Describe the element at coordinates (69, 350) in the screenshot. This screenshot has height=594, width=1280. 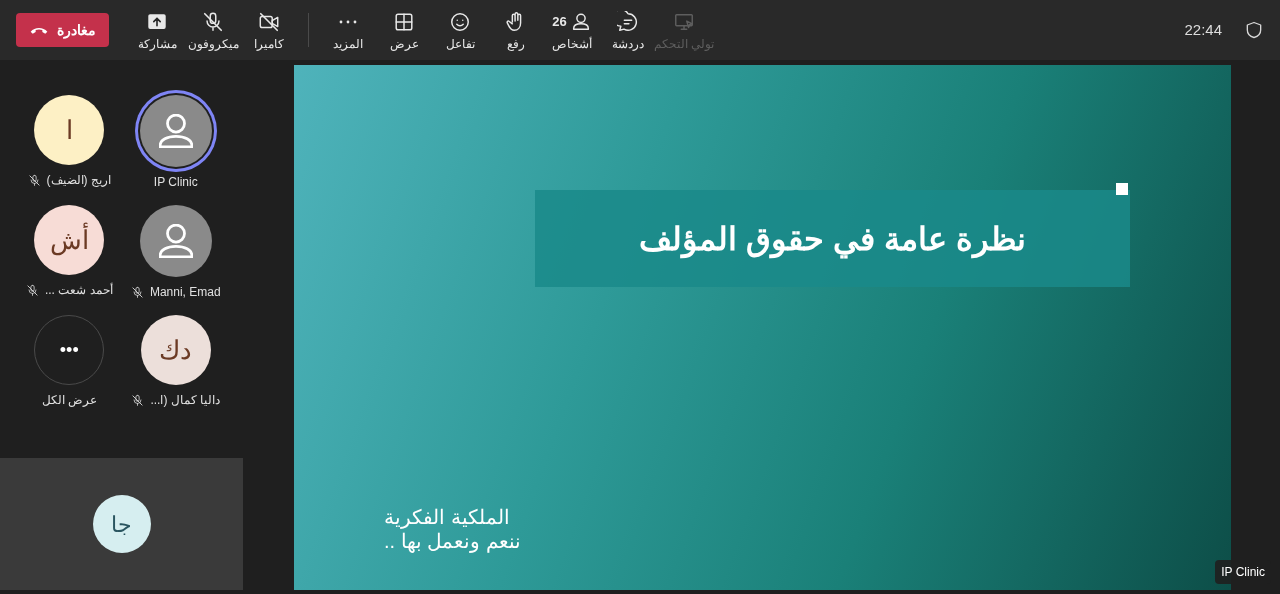
I see `view-all-button: •••` at that location.